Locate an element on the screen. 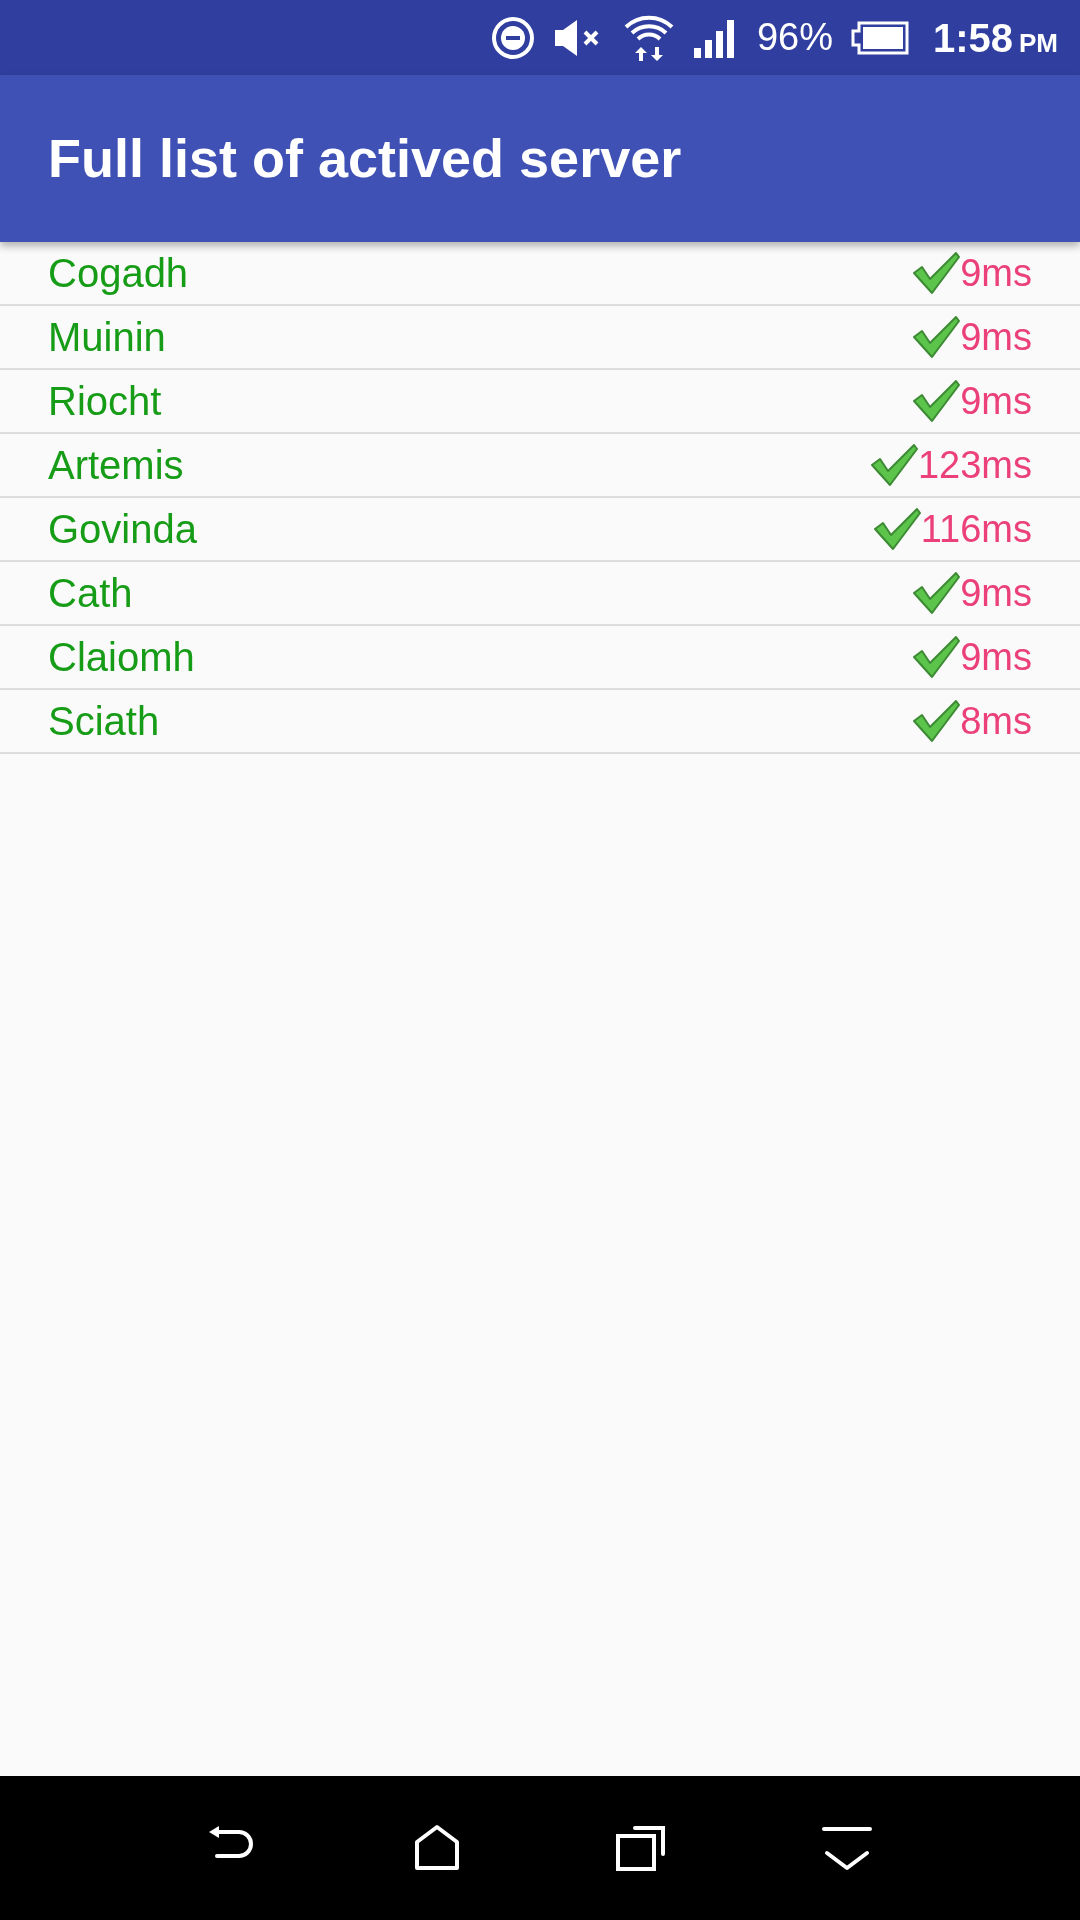 The image size is (1080, 1920). do-not-disturb-icon is located at coordinates (512, 37).